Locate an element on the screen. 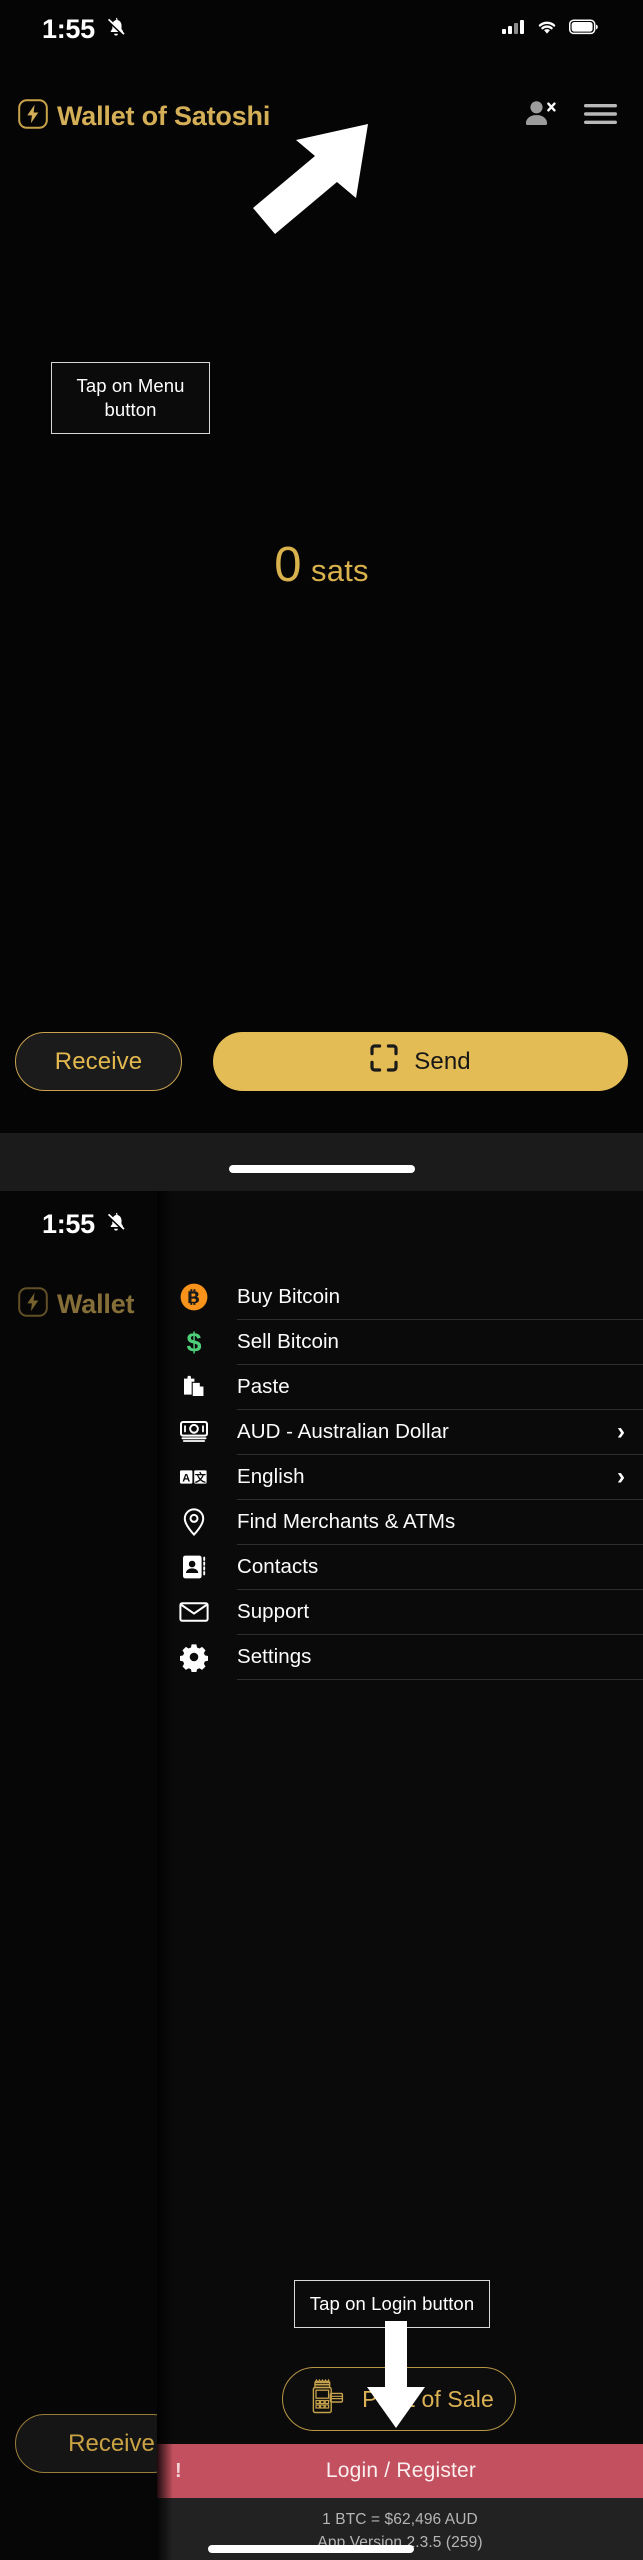 The image size is (643, 2560). svg-text: 文 is located at coordinates (201, 1477).